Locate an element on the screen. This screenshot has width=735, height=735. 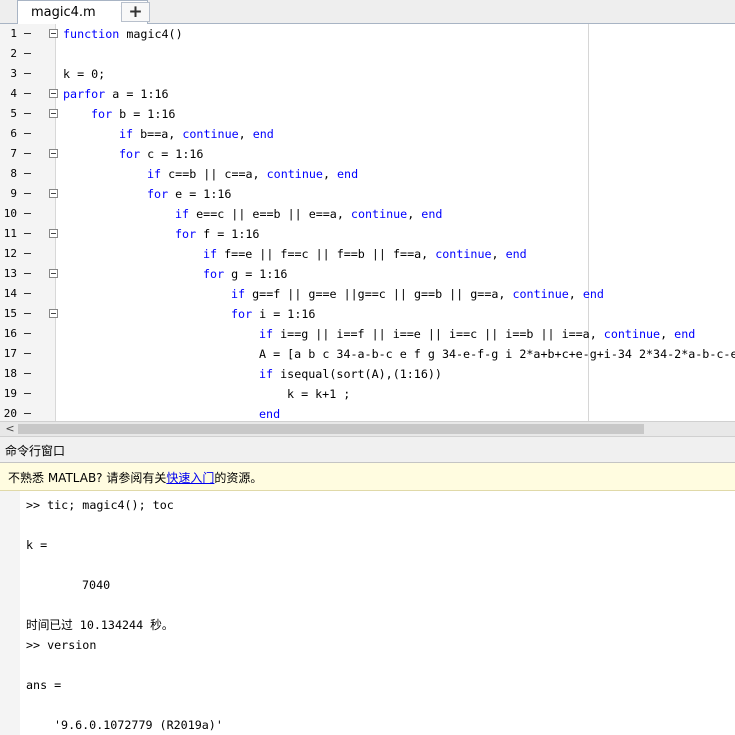
line-number: 14 is located at coordinates (8, 294).